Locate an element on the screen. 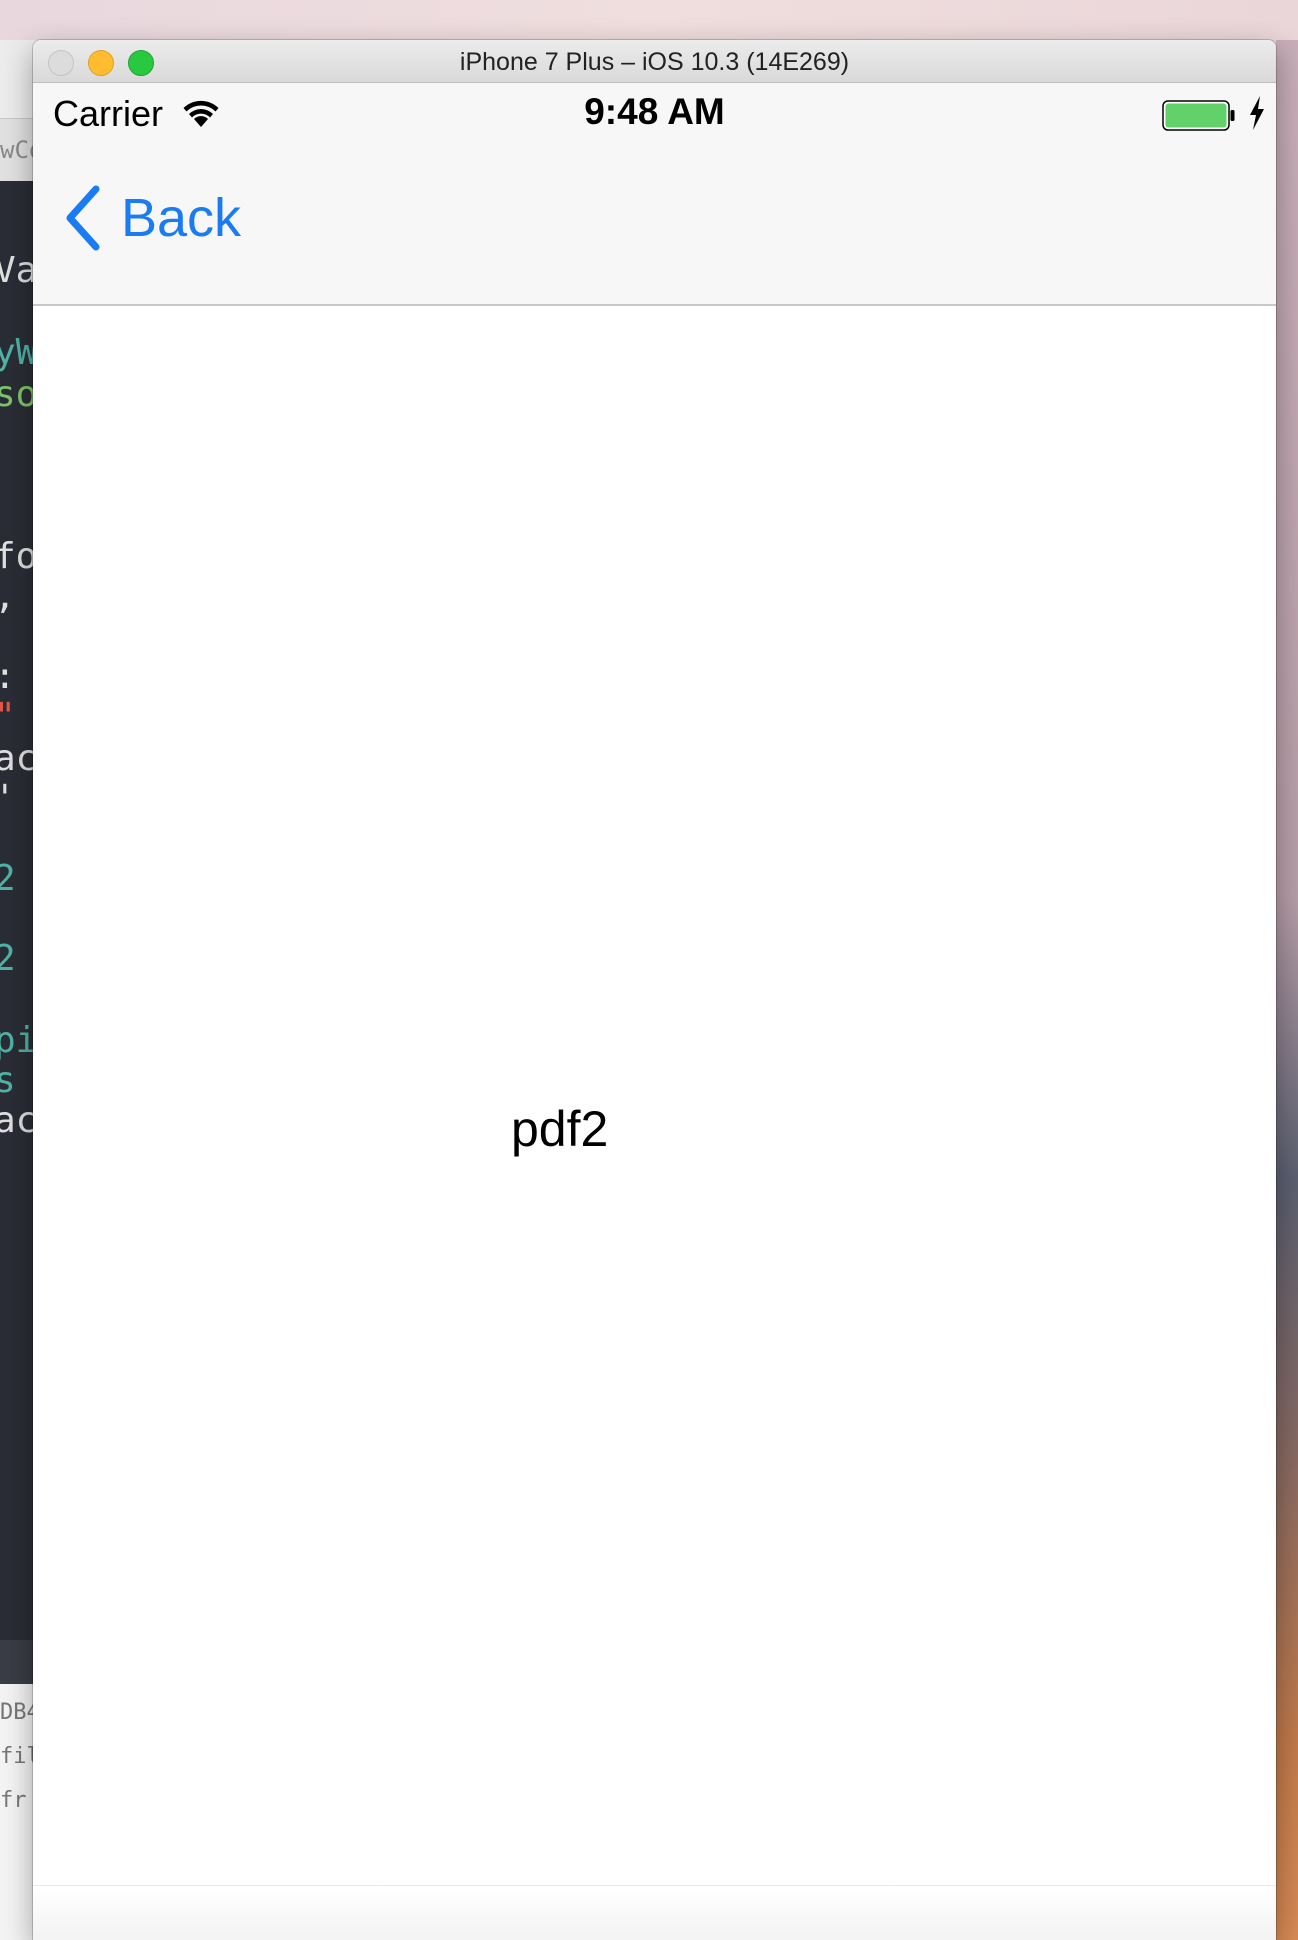 This screenshot has height=1940, width=1298. desktop-wallpaper is located at coordinates (1287, 990).